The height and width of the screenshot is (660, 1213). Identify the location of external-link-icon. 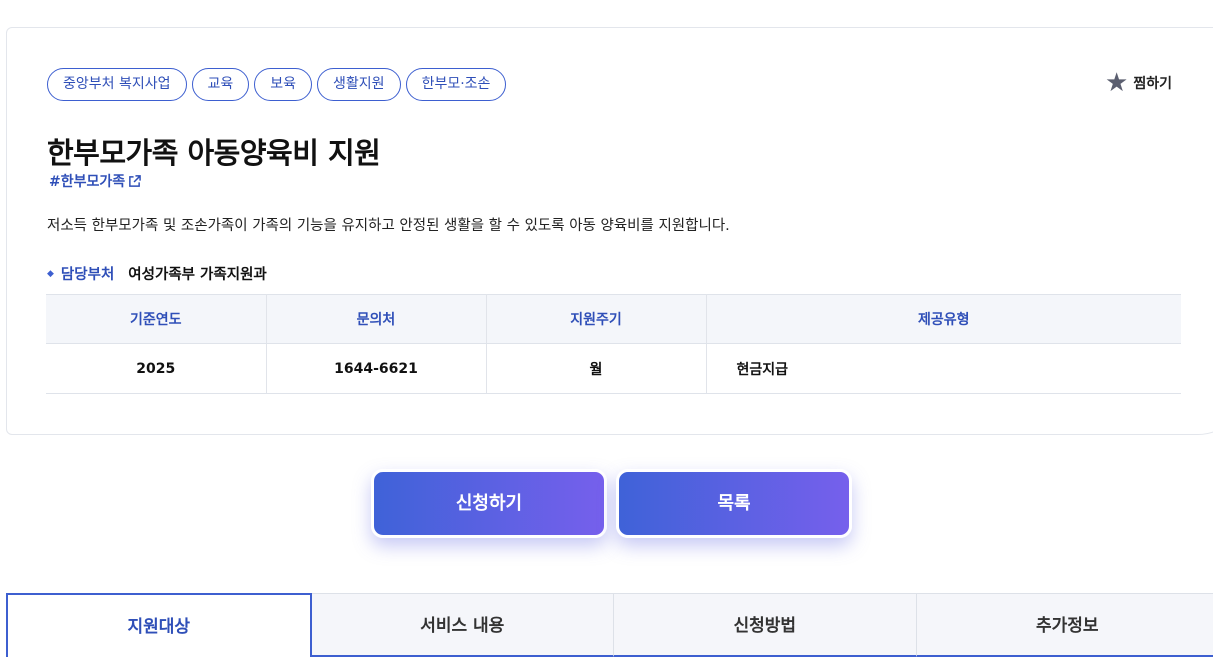
(135, 180).